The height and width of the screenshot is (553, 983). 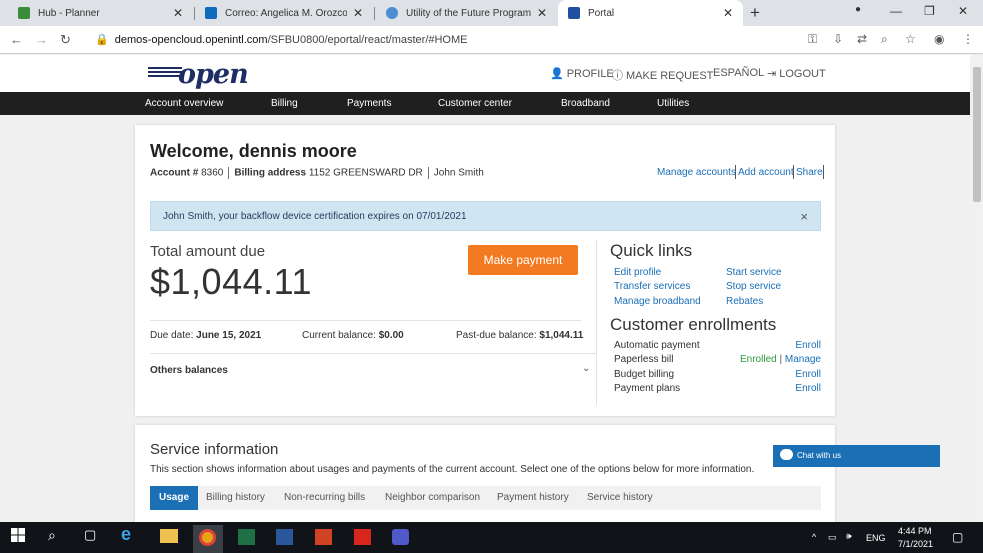 I want to click on logout-link: ⇥ LOGOUT, so click(x=796, y=73).